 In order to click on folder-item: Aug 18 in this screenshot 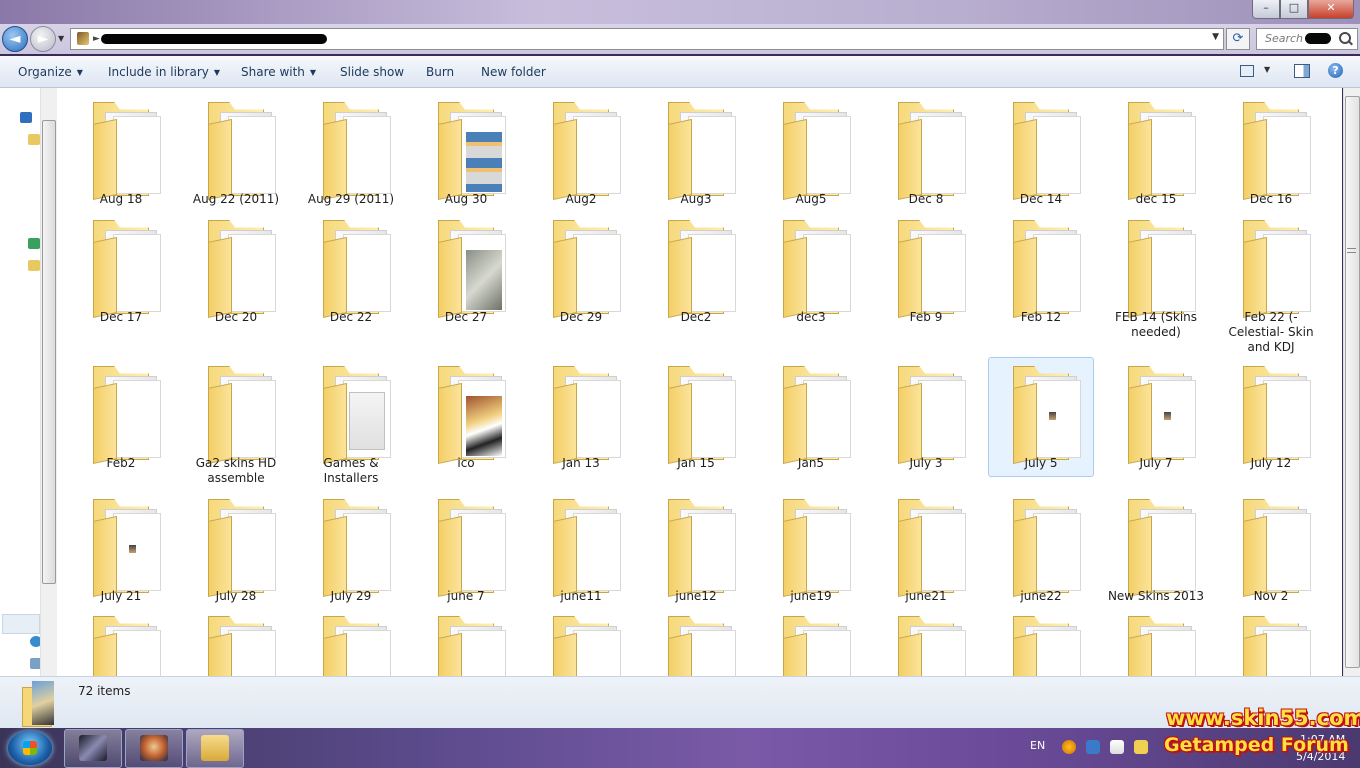, I will do `click(121, 153)`.